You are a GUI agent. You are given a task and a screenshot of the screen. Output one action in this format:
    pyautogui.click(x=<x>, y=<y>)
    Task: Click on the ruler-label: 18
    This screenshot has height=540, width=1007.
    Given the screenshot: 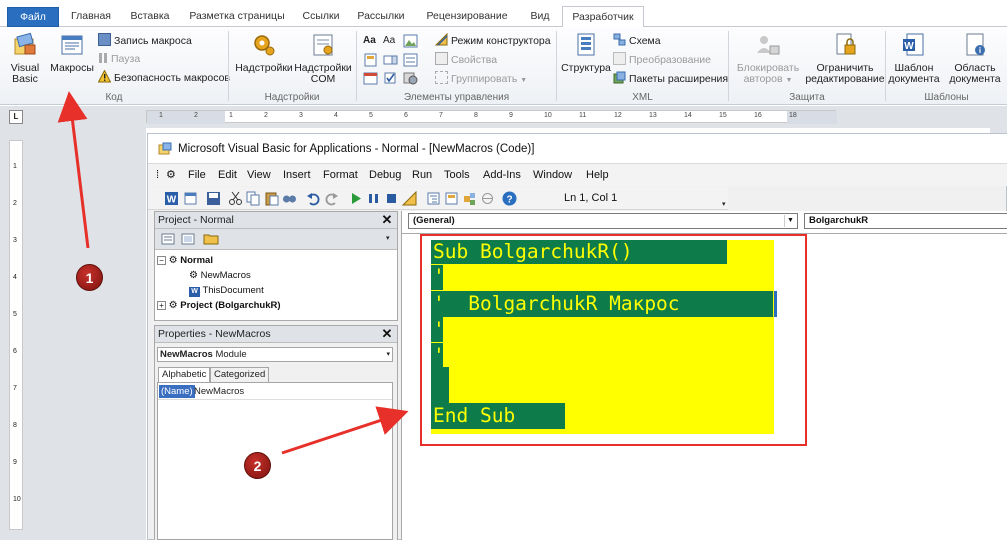 What is the action you would take?
    pyautogui.click(x=793, y=115)
    